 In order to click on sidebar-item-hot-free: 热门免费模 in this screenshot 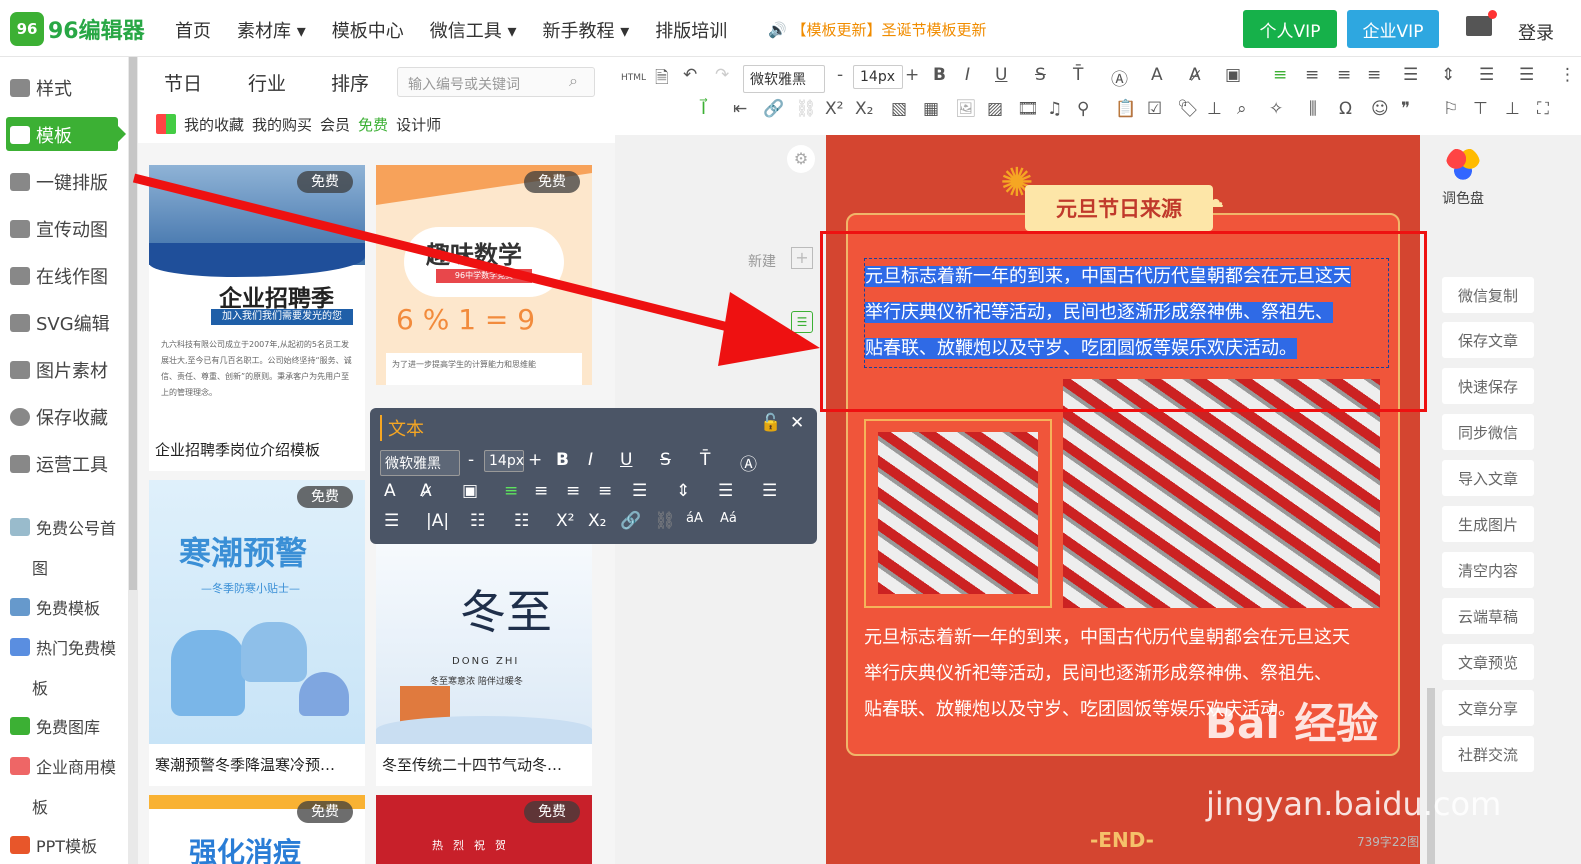, I will do `click(63, 647)`.